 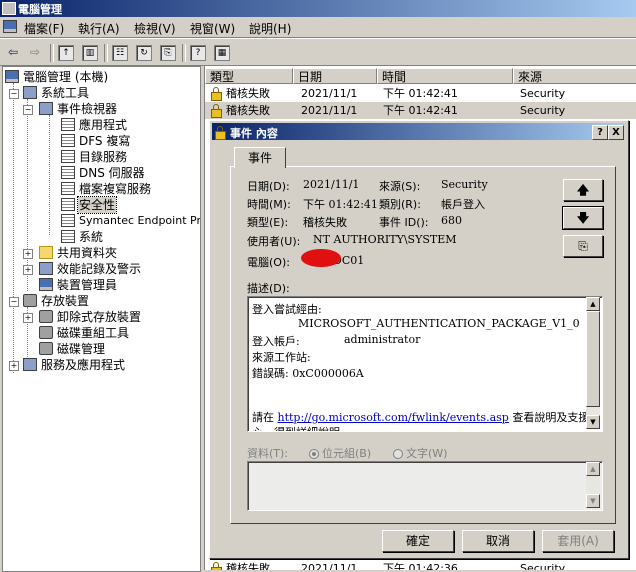 What do you see at coordinates (168, 53) in the screenshot?
I see `export-list-icon: ⎘` at bounding box center [168, 53].